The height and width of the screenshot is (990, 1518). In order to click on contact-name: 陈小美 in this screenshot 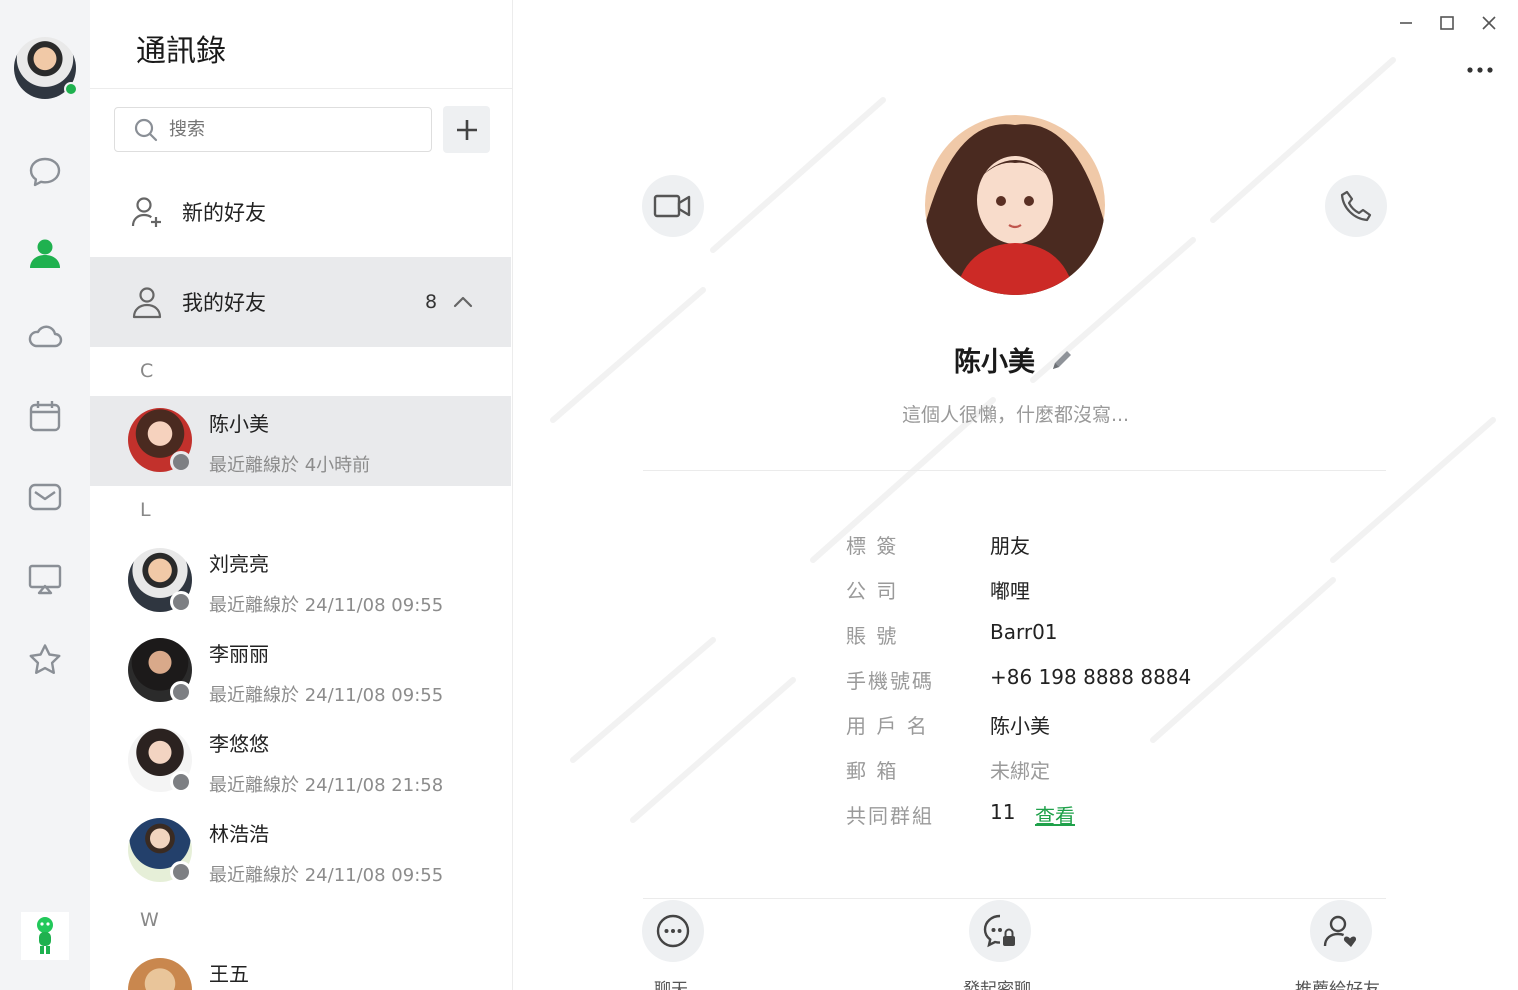, I will do `click(239, 424)`.